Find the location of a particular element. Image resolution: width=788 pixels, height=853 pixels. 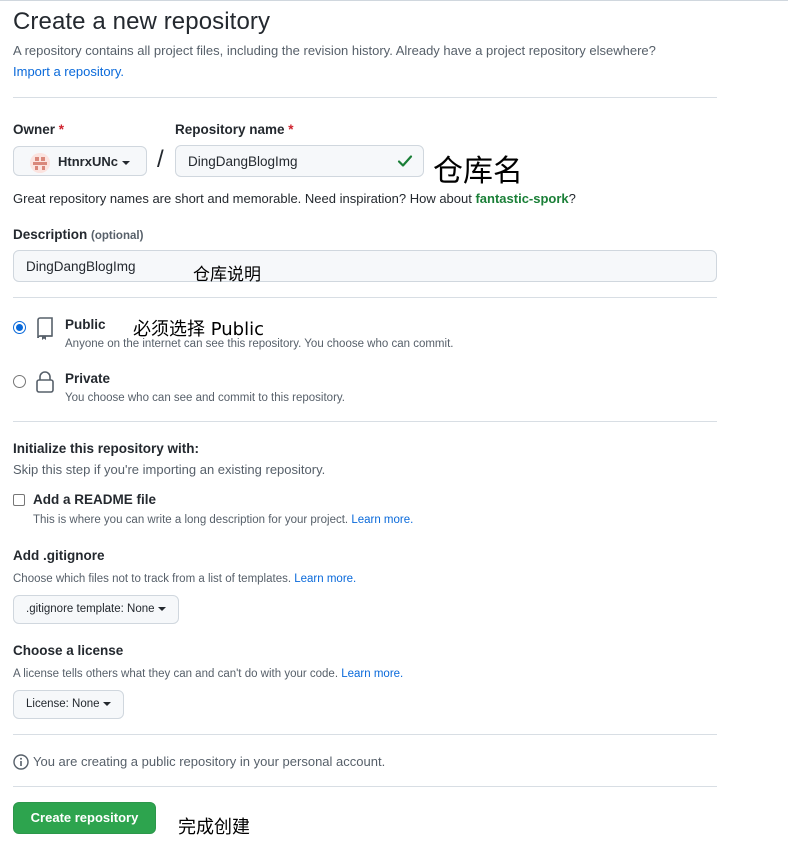

gitignore-button-prefix: .gitignore template: is located at coordinates (75, 609).